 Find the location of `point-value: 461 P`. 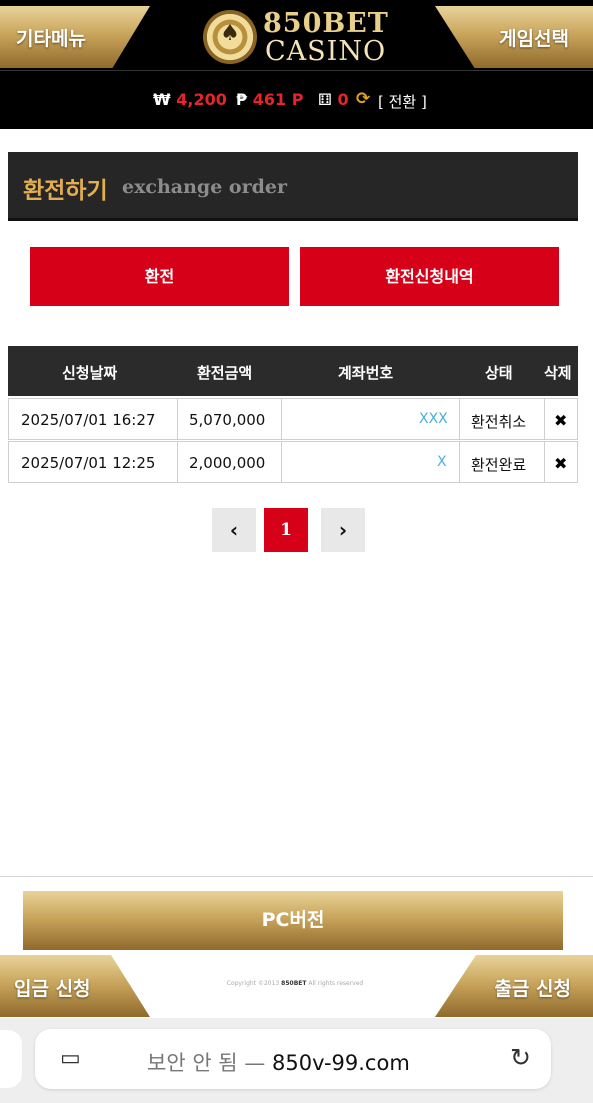

point-value: 461 P is located at coordinates (278, 99).